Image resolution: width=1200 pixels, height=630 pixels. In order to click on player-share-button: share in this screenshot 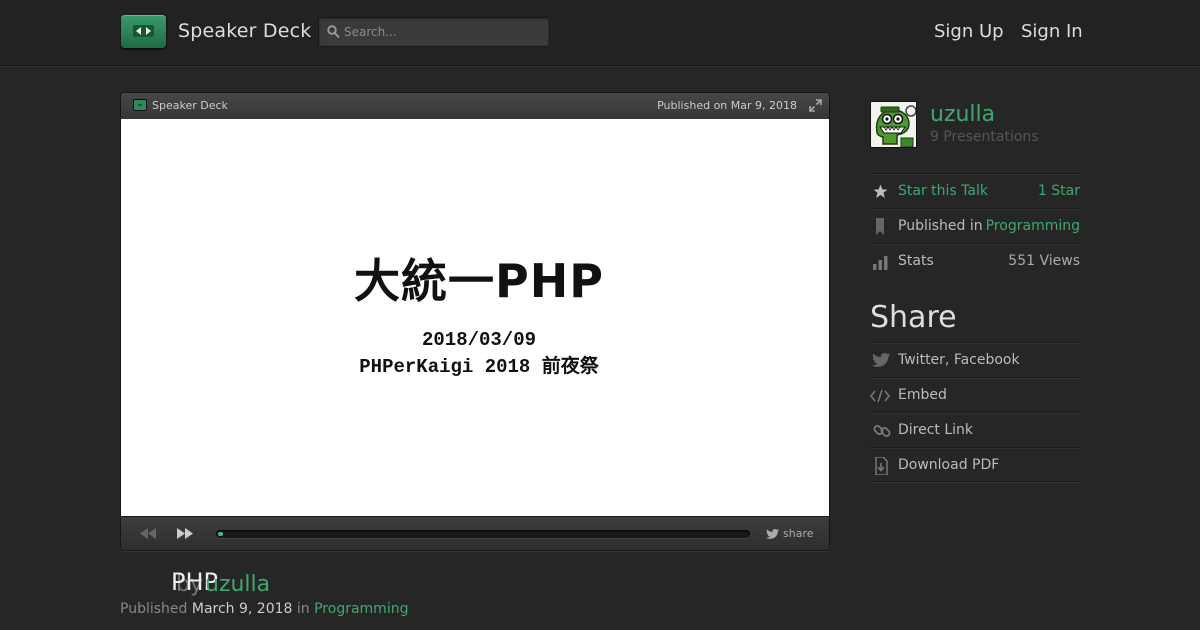, I will do `click(790, 533)`.